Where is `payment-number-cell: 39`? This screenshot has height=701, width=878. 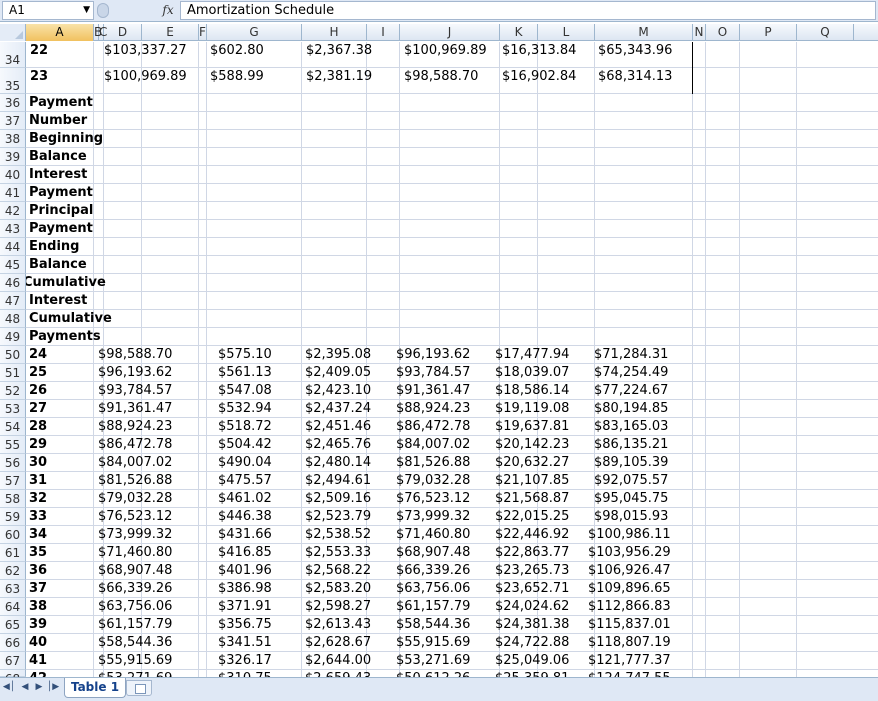 payment-number-cell: 39 is located at coordinates (38, 624).